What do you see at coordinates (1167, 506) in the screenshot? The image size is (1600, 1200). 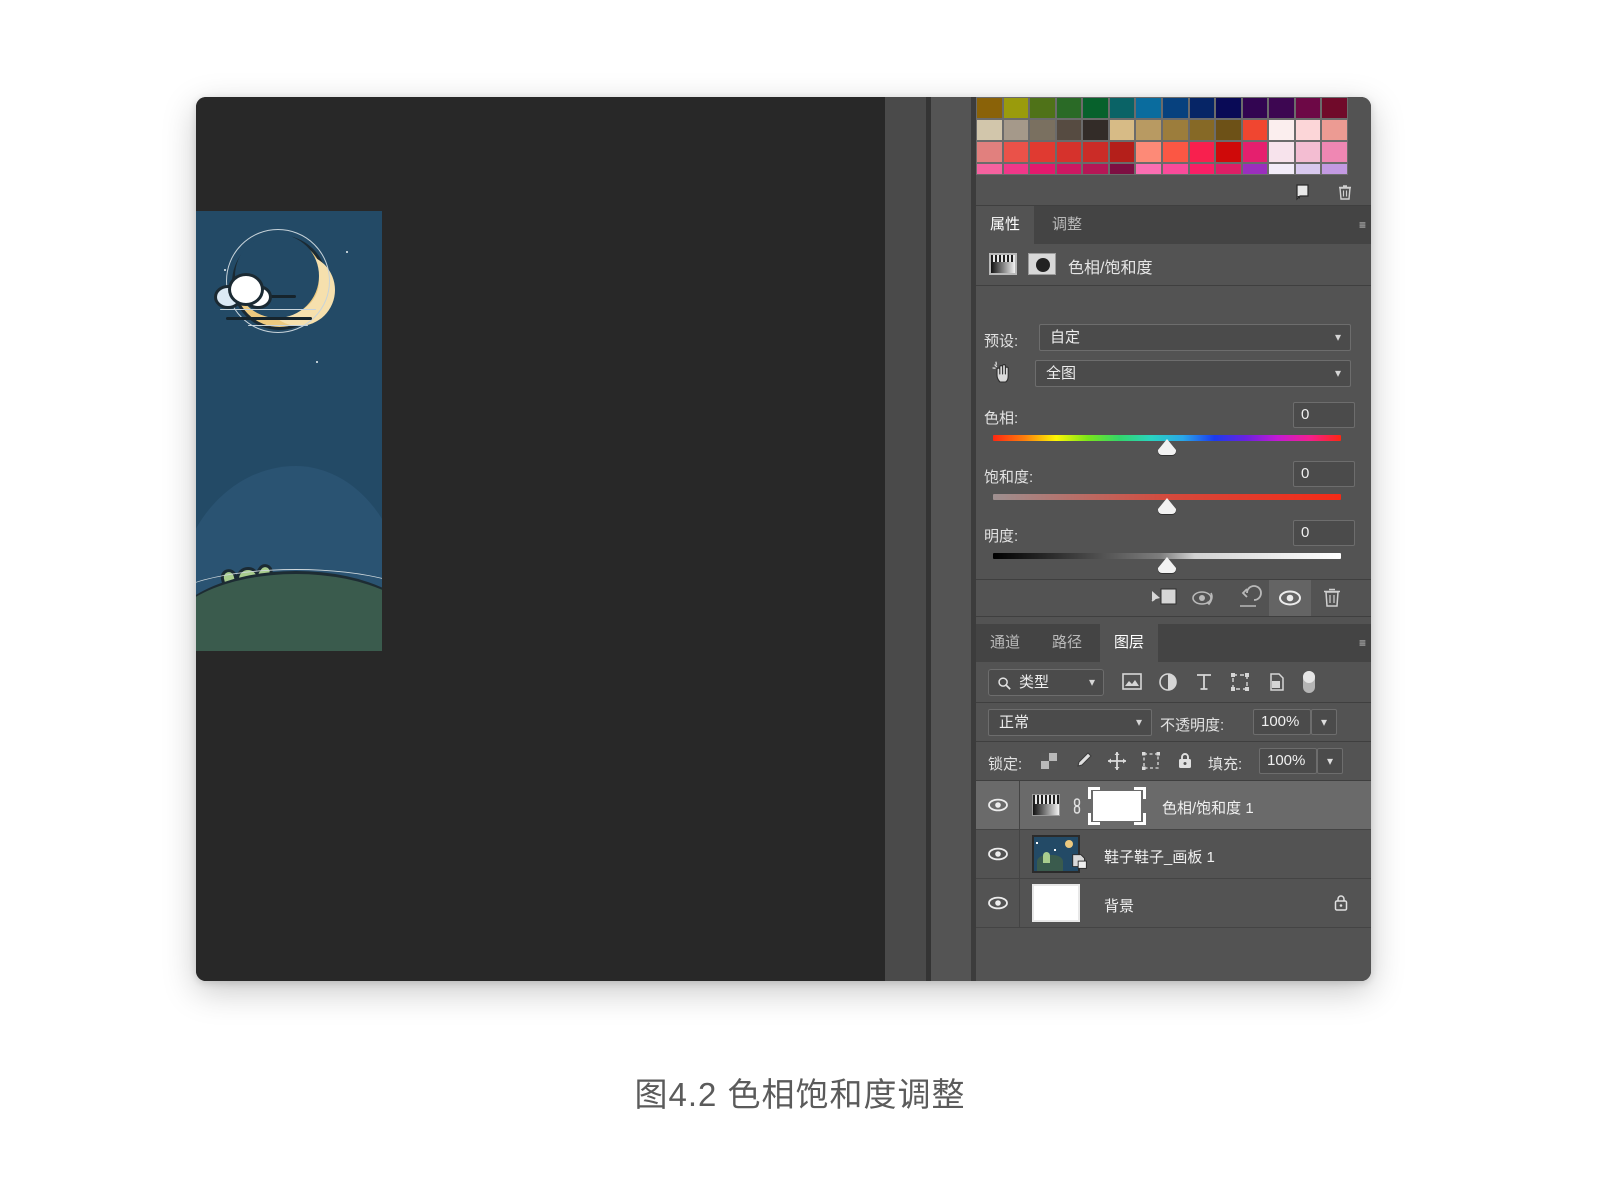 I see `saturation-slider-thumb` at bounding box center [1167, 506].